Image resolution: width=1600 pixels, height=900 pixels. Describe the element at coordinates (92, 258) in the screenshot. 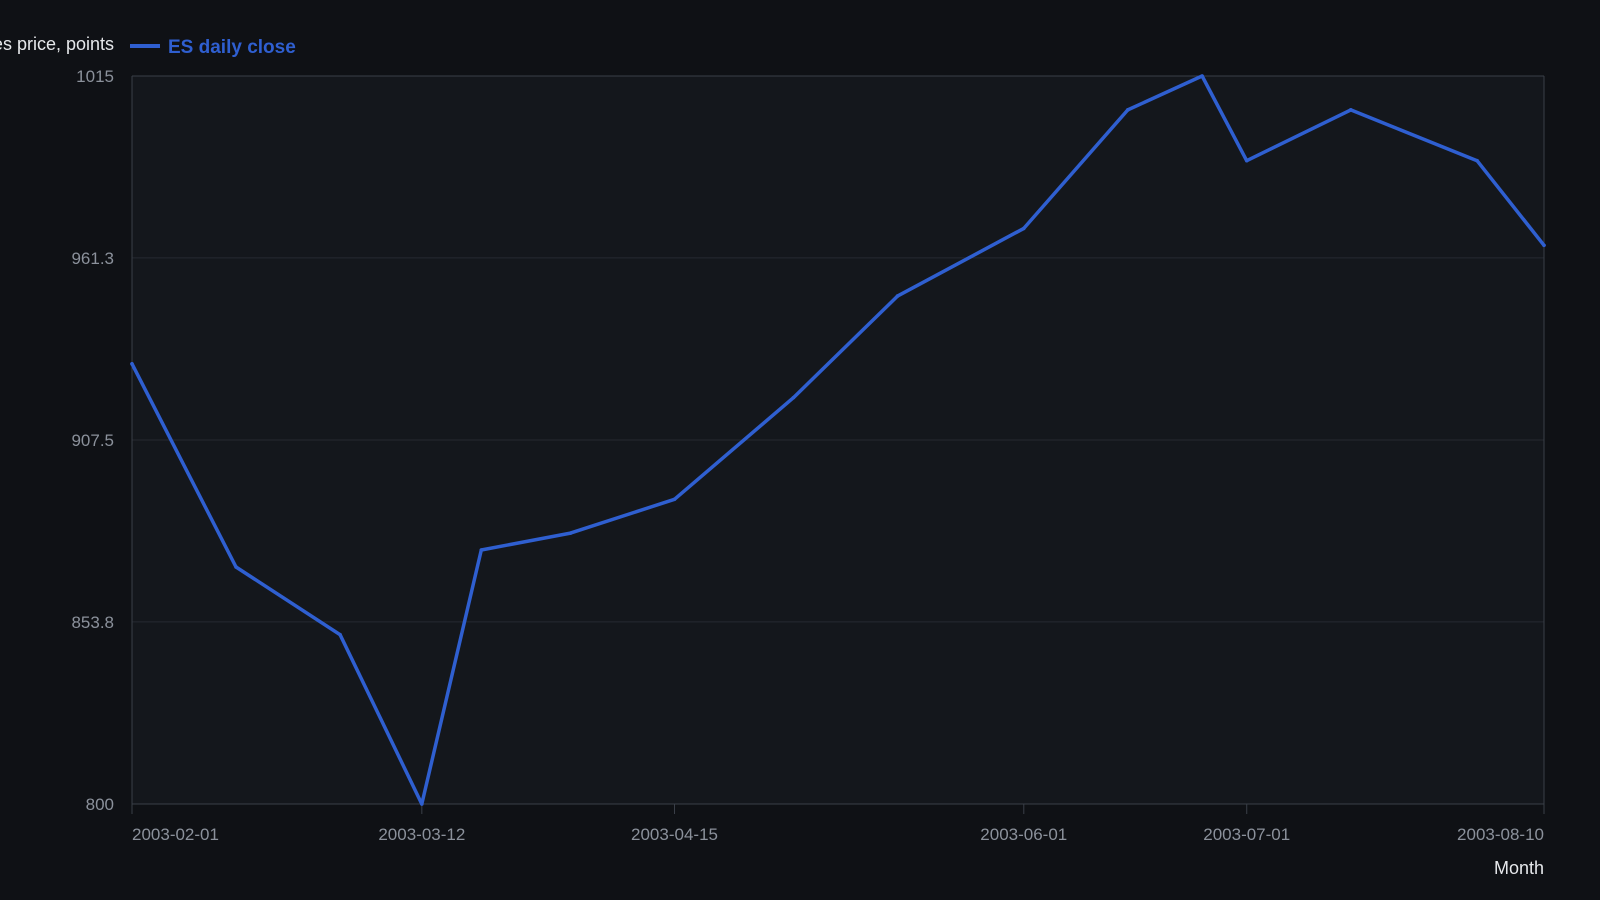

I see `y-tick-label: 961.3` at that location.